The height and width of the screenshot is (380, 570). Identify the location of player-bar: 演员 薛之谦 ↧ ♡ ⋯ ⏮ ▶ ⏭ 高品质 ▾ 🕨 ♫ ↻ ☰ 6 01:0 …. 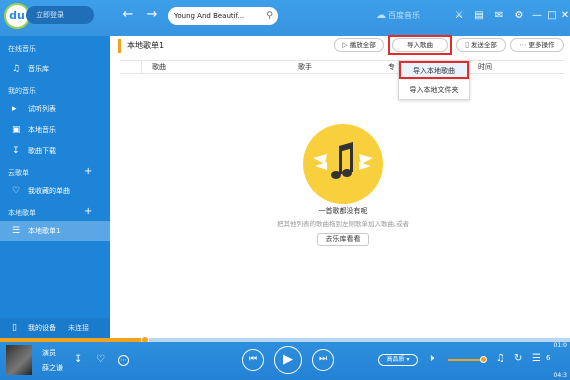
(285, 361).